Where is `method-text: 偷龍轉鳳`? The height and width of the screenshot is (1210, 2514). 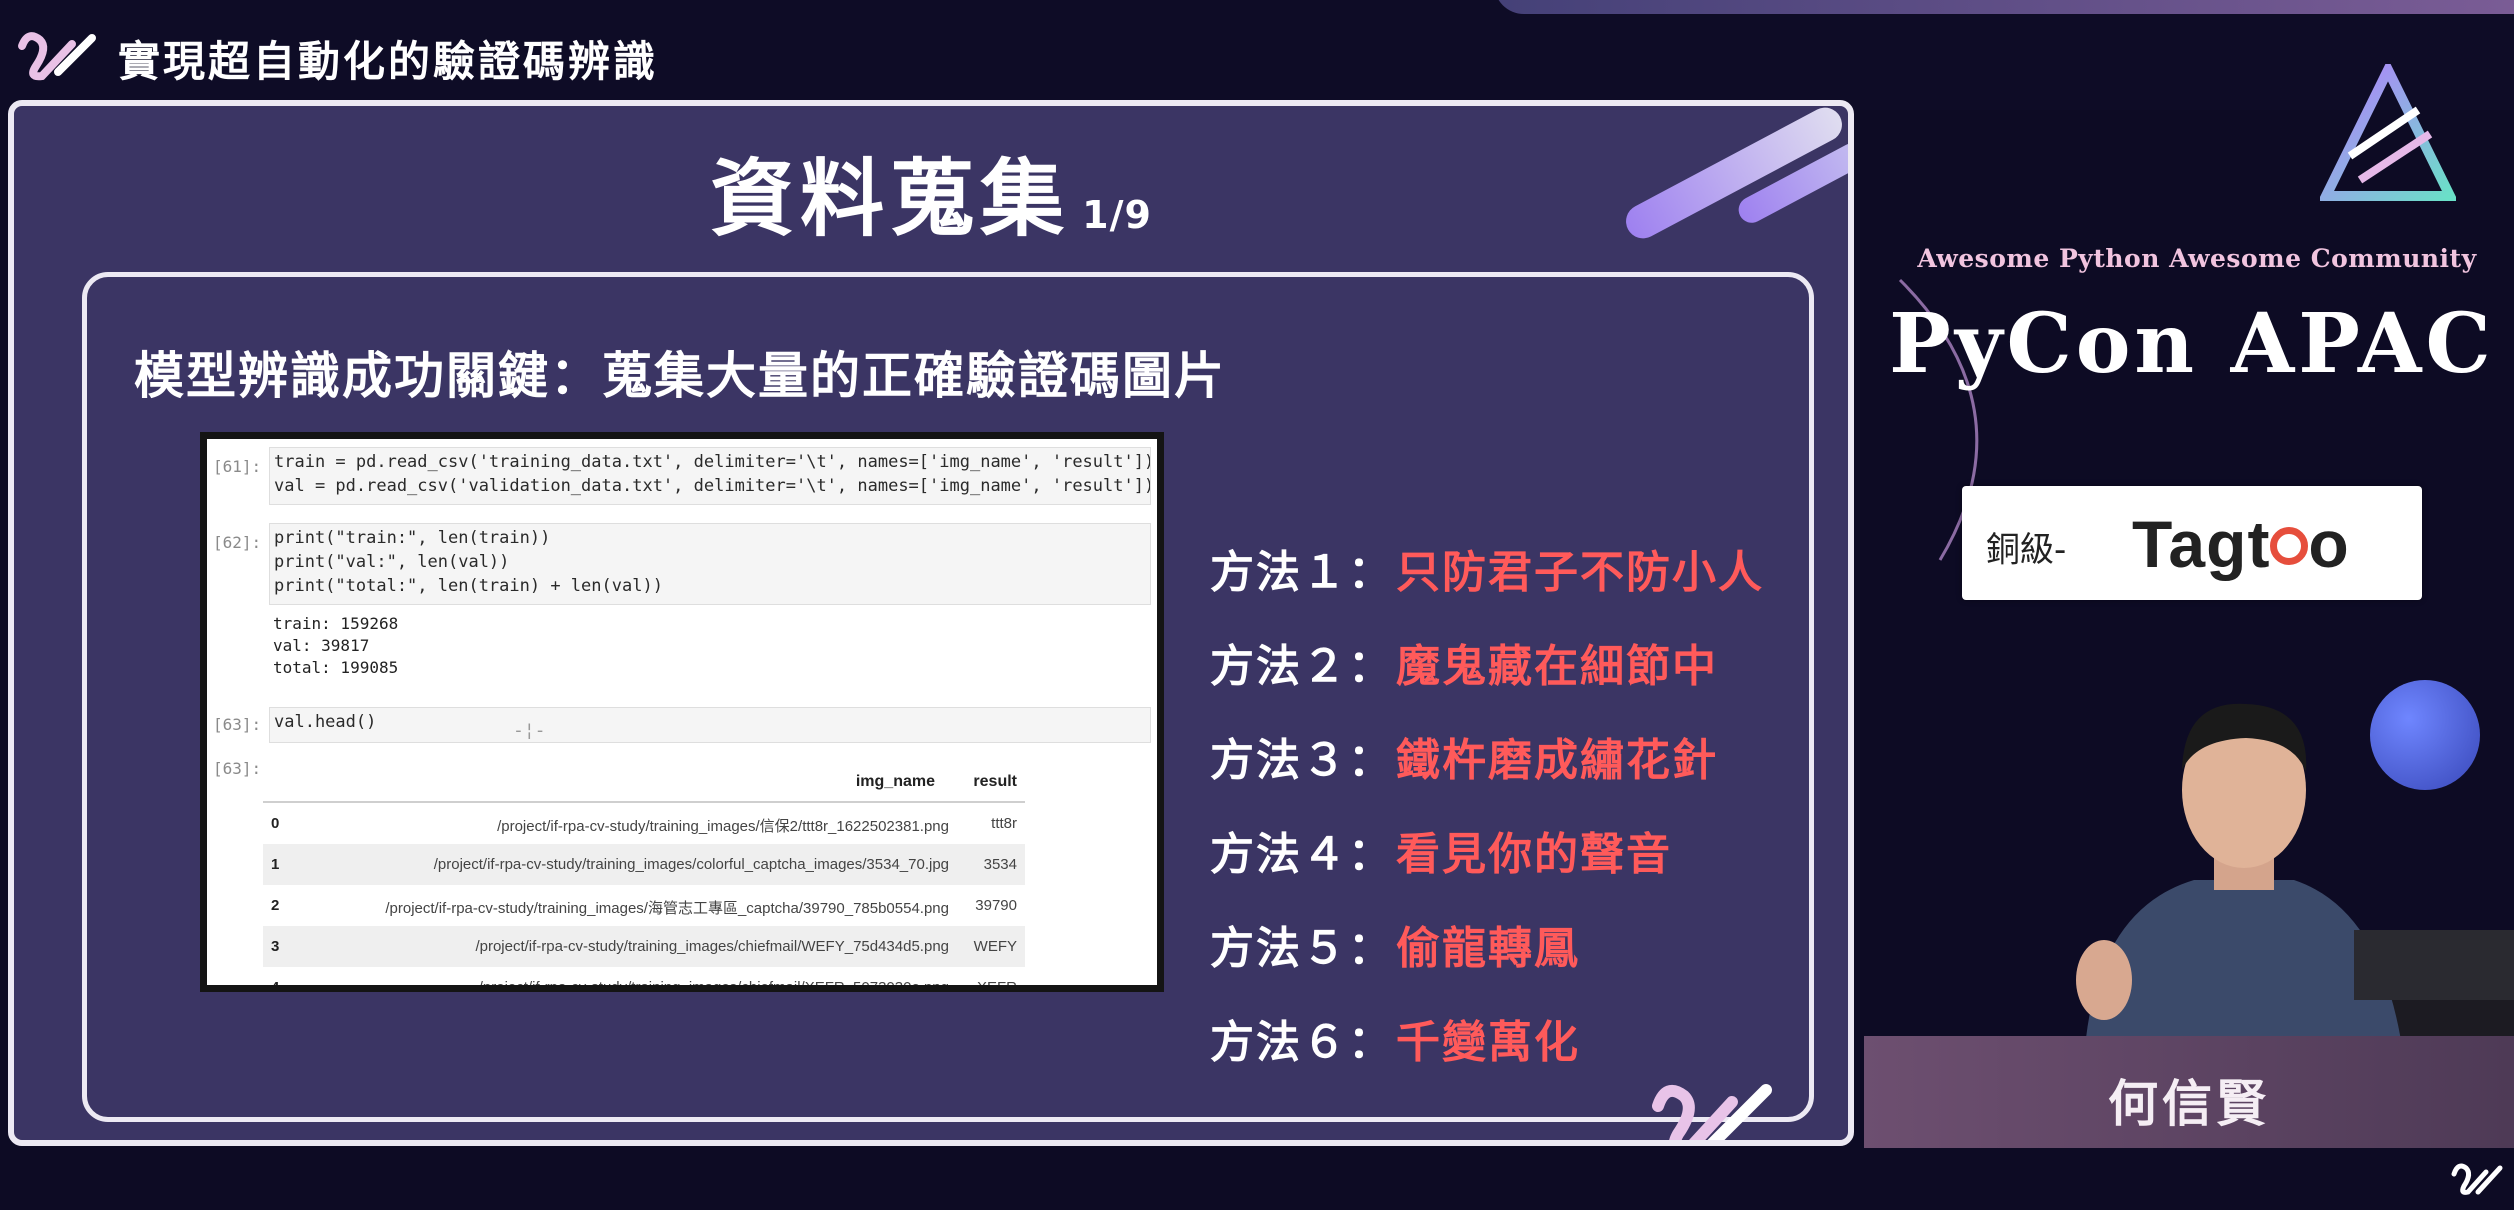 method-text: 偷龍轉鳳 is located at coordinates (1488, 948).